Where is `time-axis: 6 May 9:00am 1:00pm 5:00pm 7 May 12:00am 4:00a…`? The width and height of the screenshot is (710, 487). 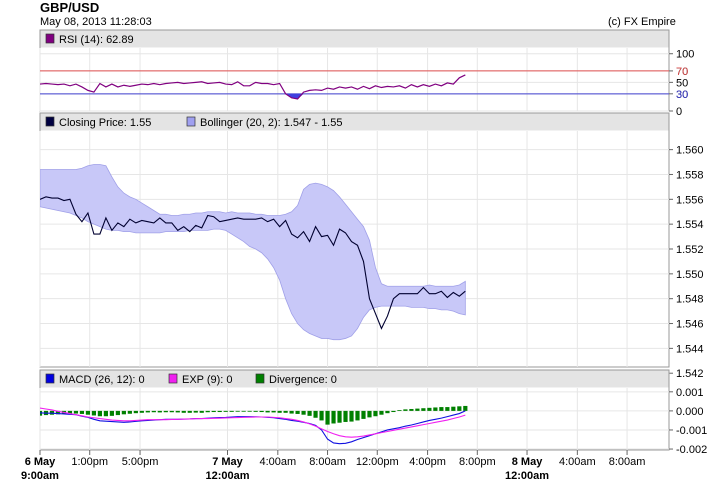
time-axis: 6 May 9:00am 1:00pm 5:00pm 7 May 12:00am 4:00a… is located at coordinates (333, 466).